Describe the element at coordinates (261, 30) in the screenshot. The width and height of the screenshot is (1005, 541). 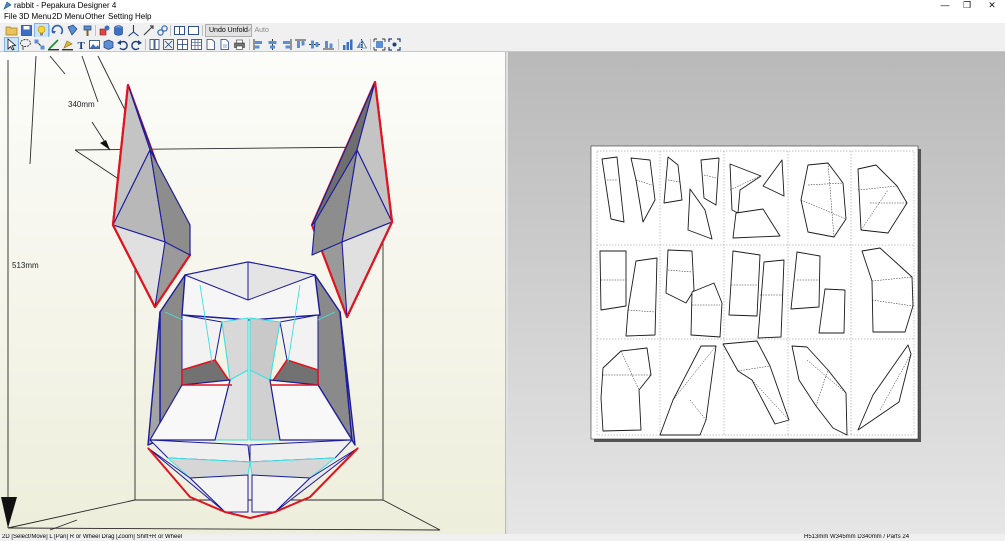
I see `auto-label: Auto` at that location.